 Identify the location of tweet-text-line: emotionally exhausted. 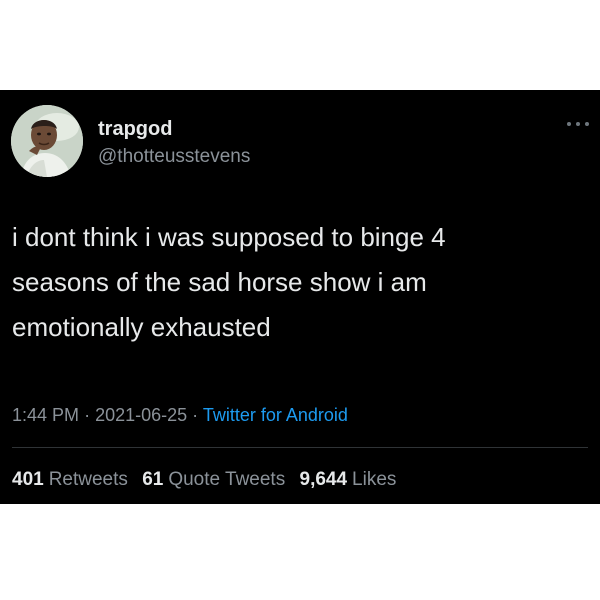
(141, 327).